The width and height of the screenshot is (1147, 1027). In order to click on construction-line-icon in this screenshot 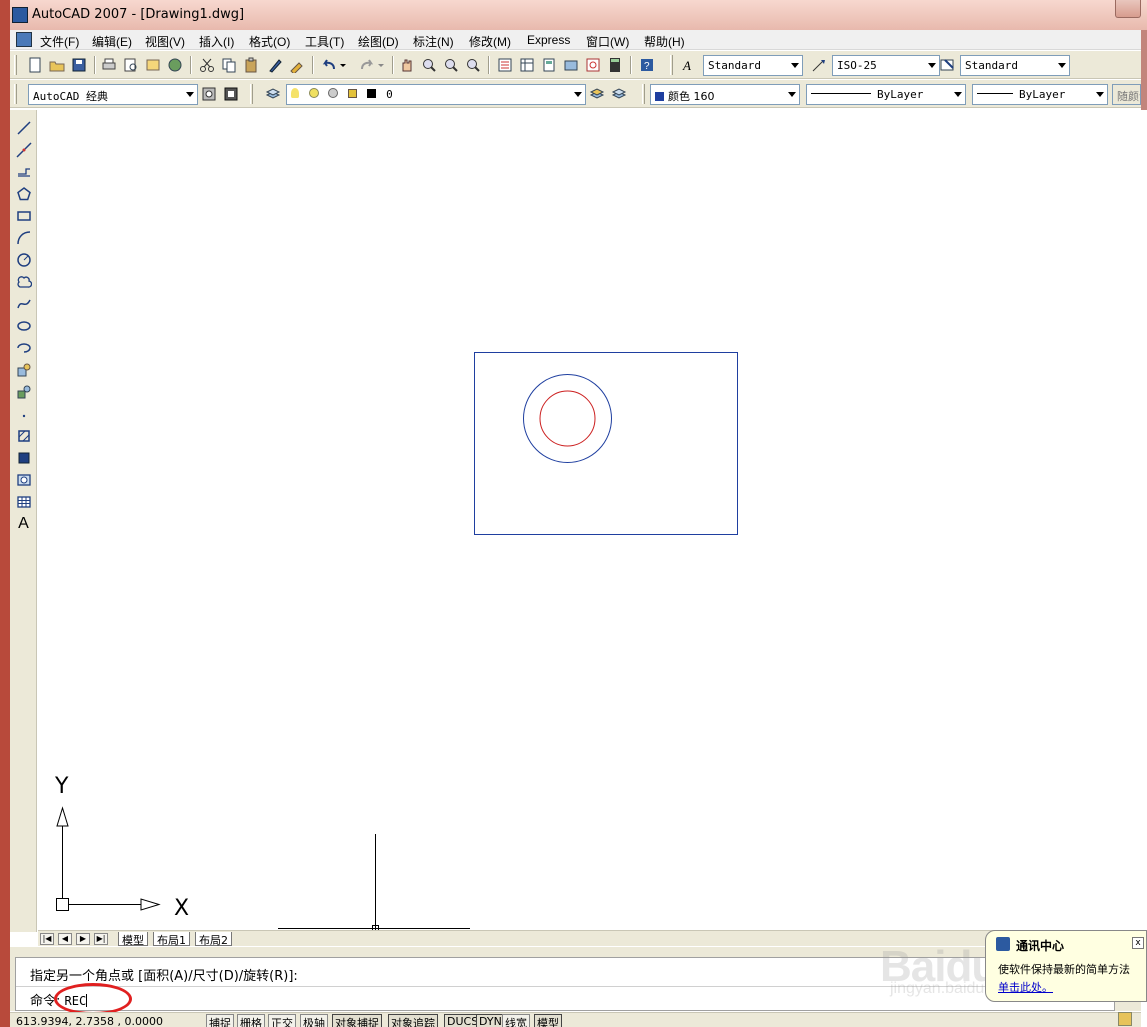, I will do `click(23, 149)`.